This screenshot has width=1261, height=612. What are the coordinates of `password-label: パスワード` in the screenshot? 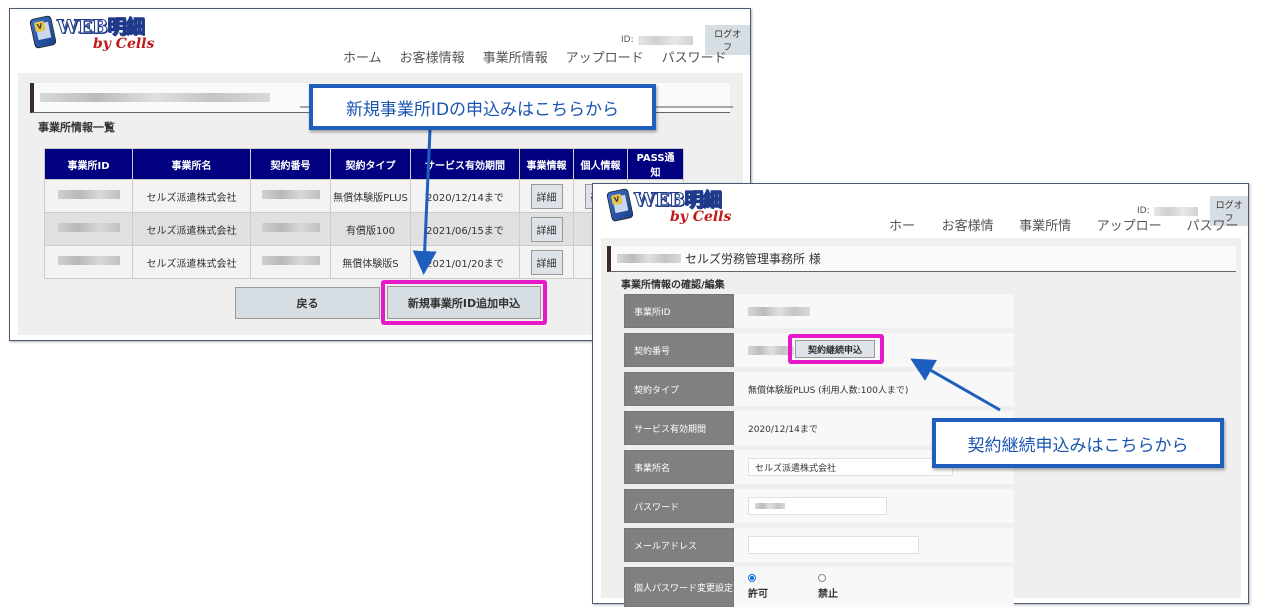 It's located at (679, 506).